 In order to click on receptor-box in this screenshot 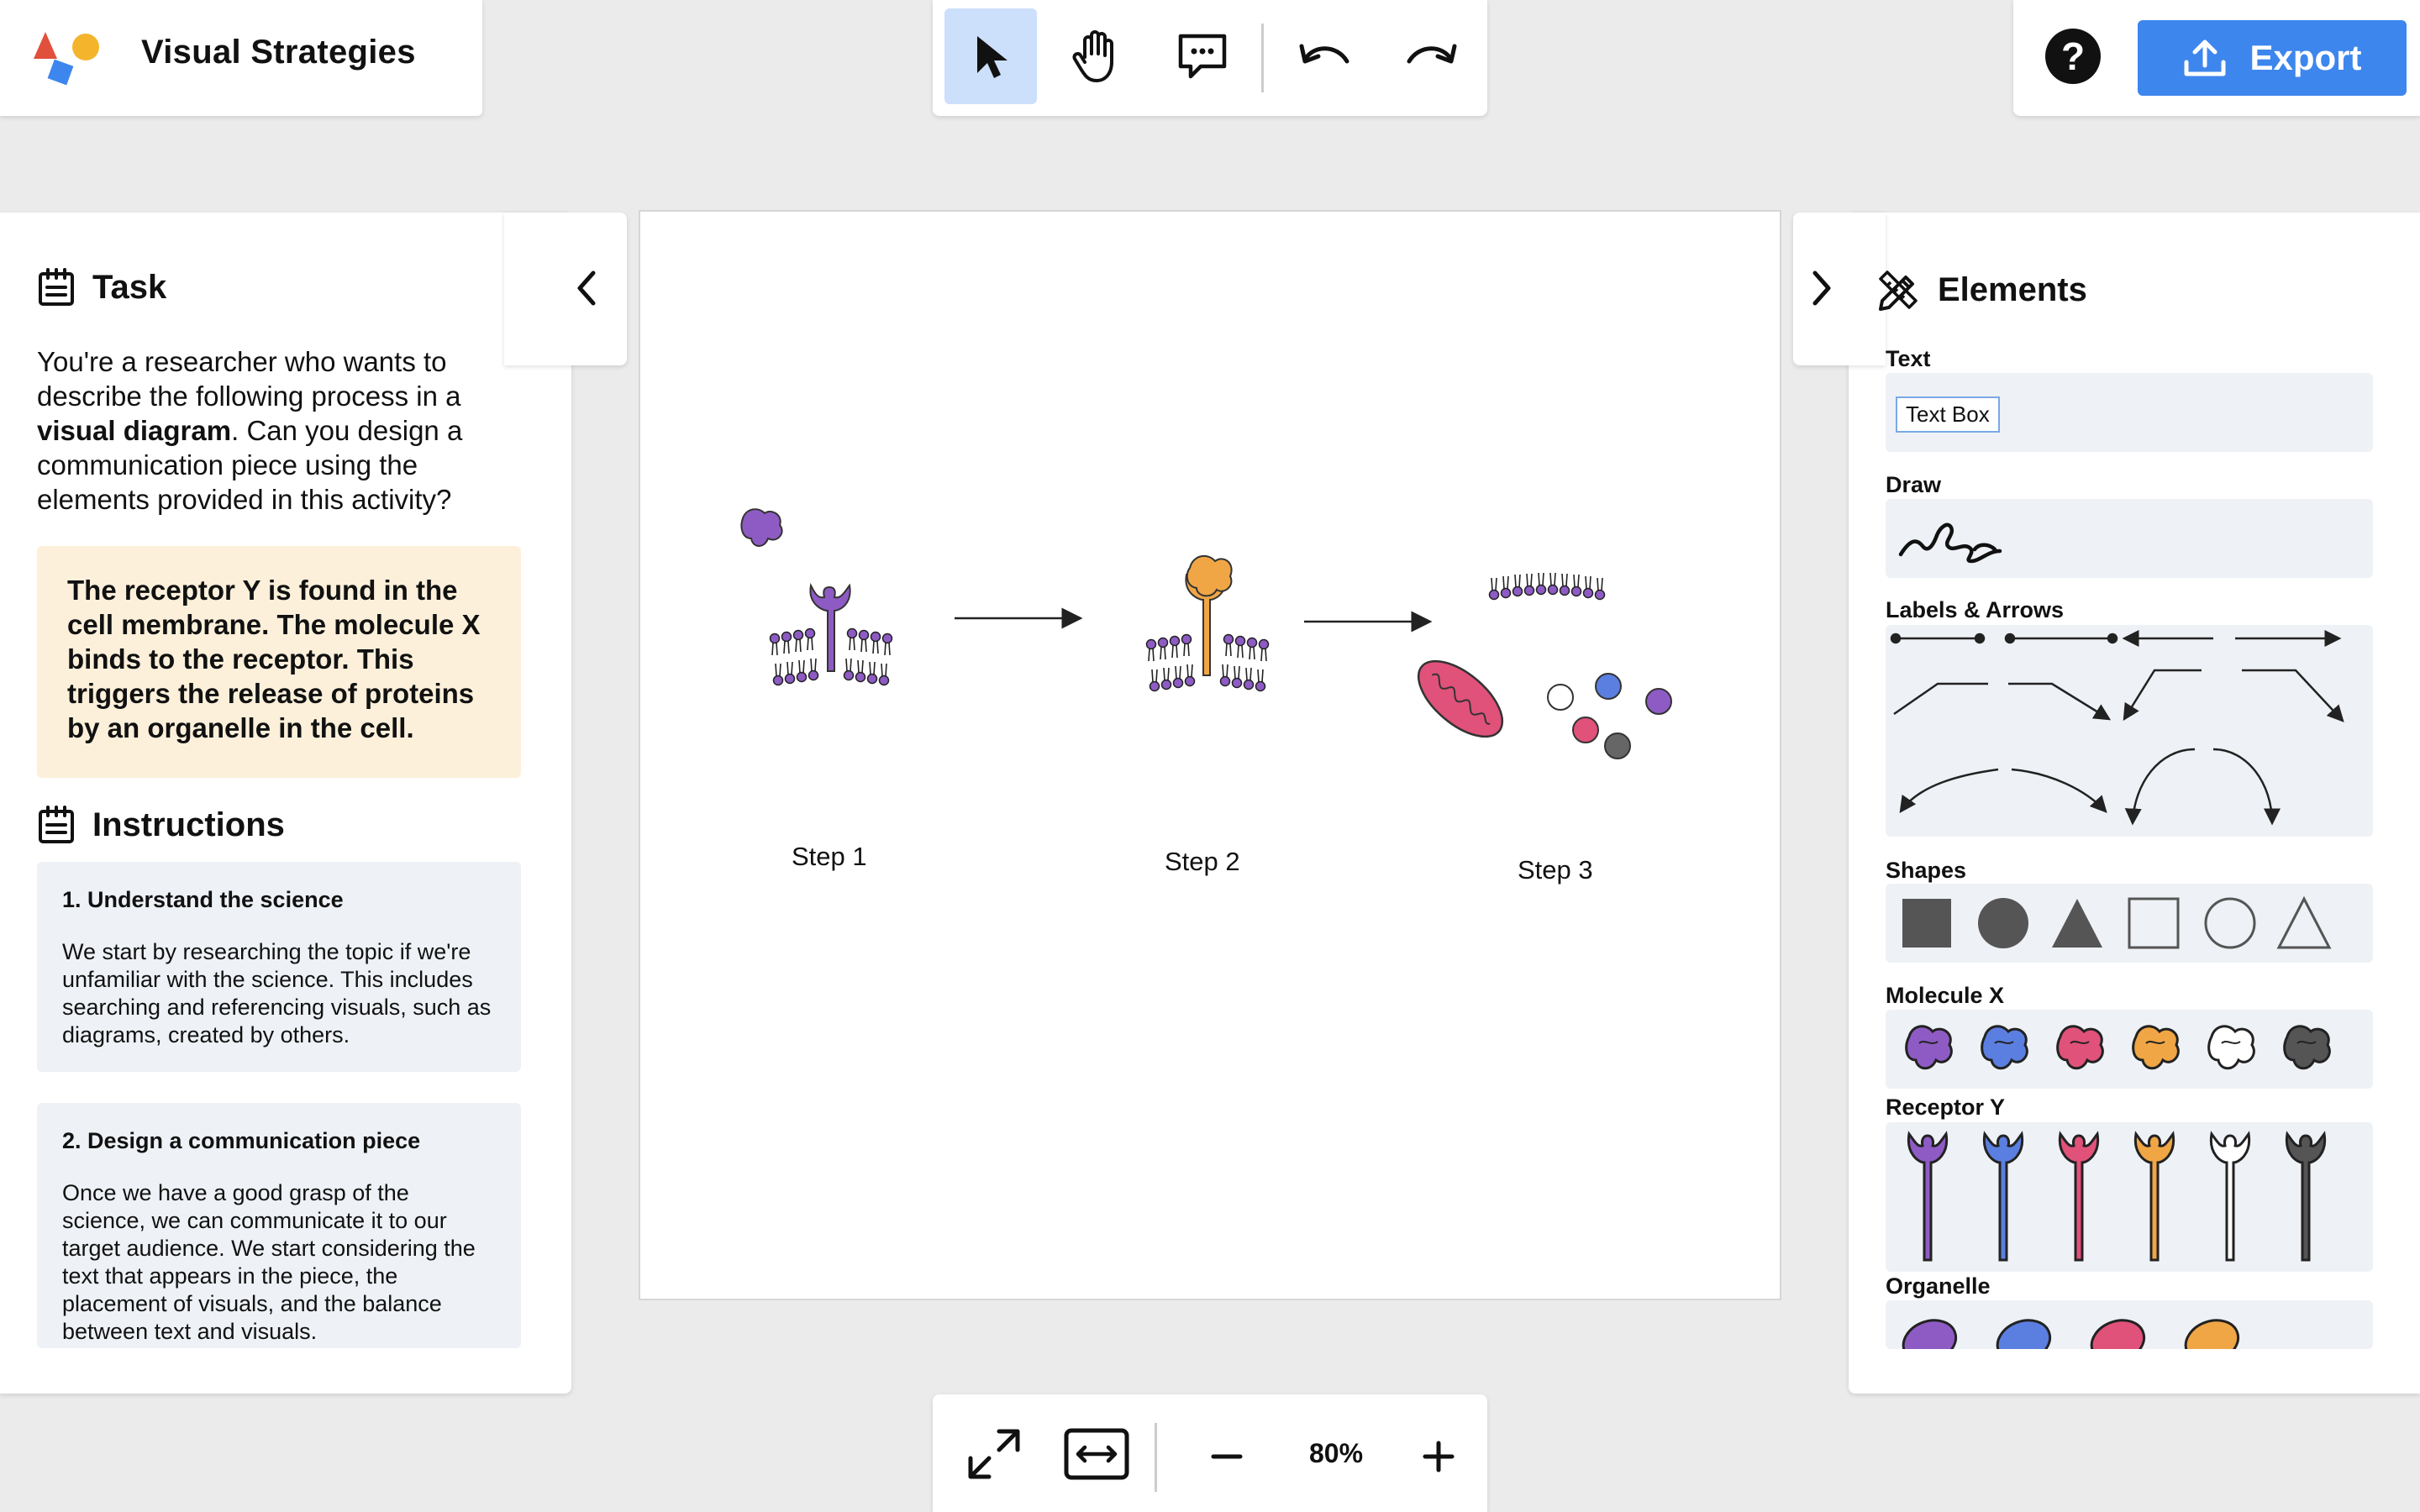, I will do `click(2129, 1197)`.